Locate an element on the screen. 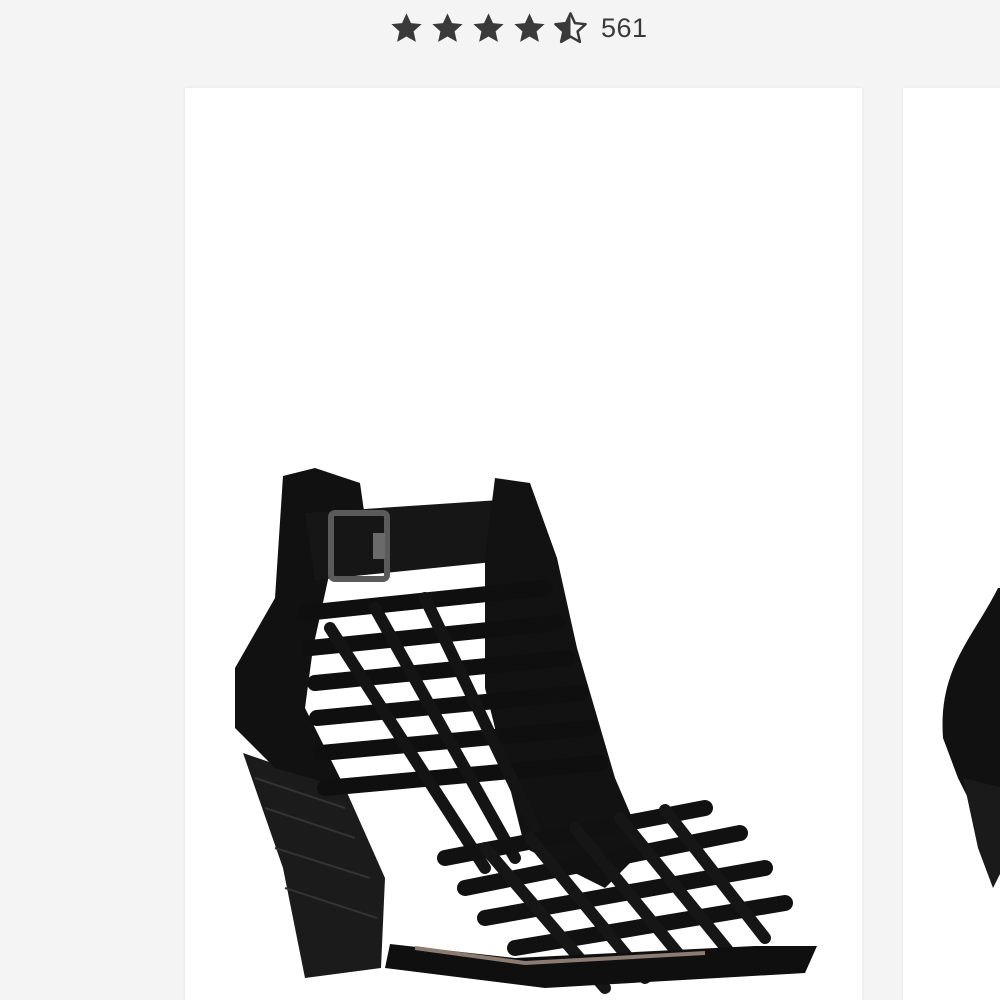  star-rating is located at coordinates (488, 28).